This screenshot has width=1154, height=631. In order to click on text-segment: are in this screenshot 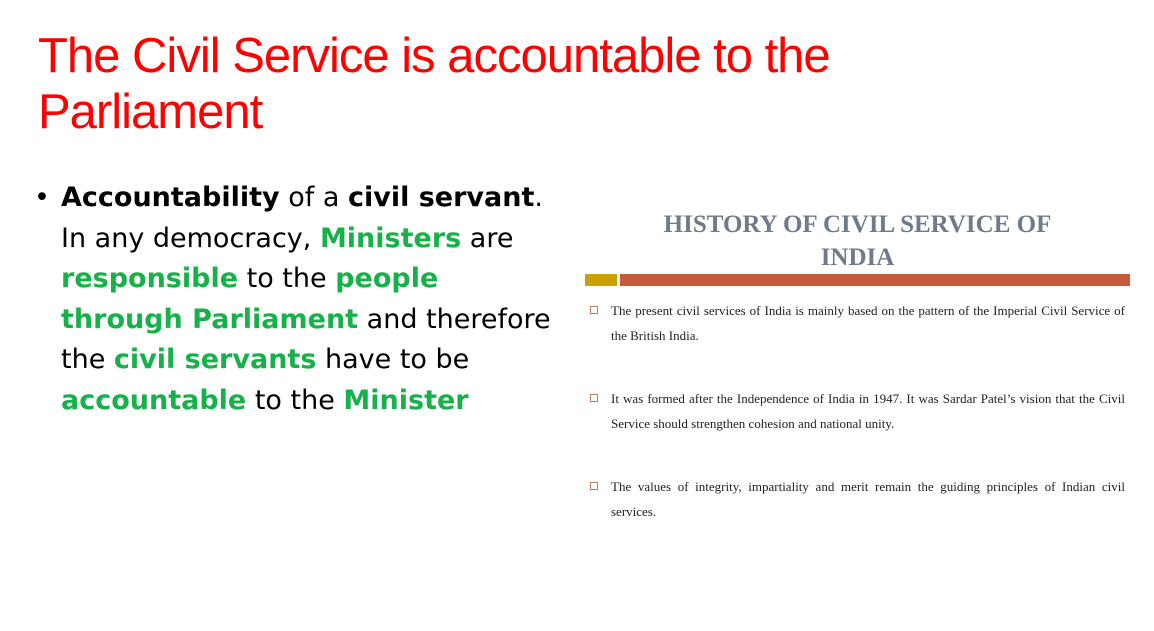, I will do `click(487, 238)`.